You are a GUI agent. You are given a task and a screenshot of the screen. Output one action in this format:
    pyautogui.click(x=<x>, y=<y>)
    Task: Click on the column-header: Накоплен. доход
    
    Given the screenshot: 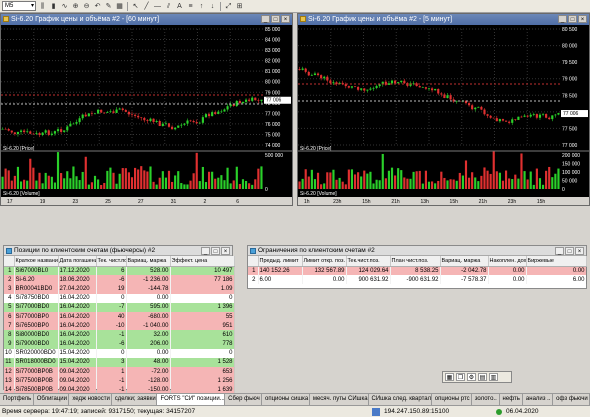 What is the action you would take?
    pyautogui.click(x=507, y=261)
    